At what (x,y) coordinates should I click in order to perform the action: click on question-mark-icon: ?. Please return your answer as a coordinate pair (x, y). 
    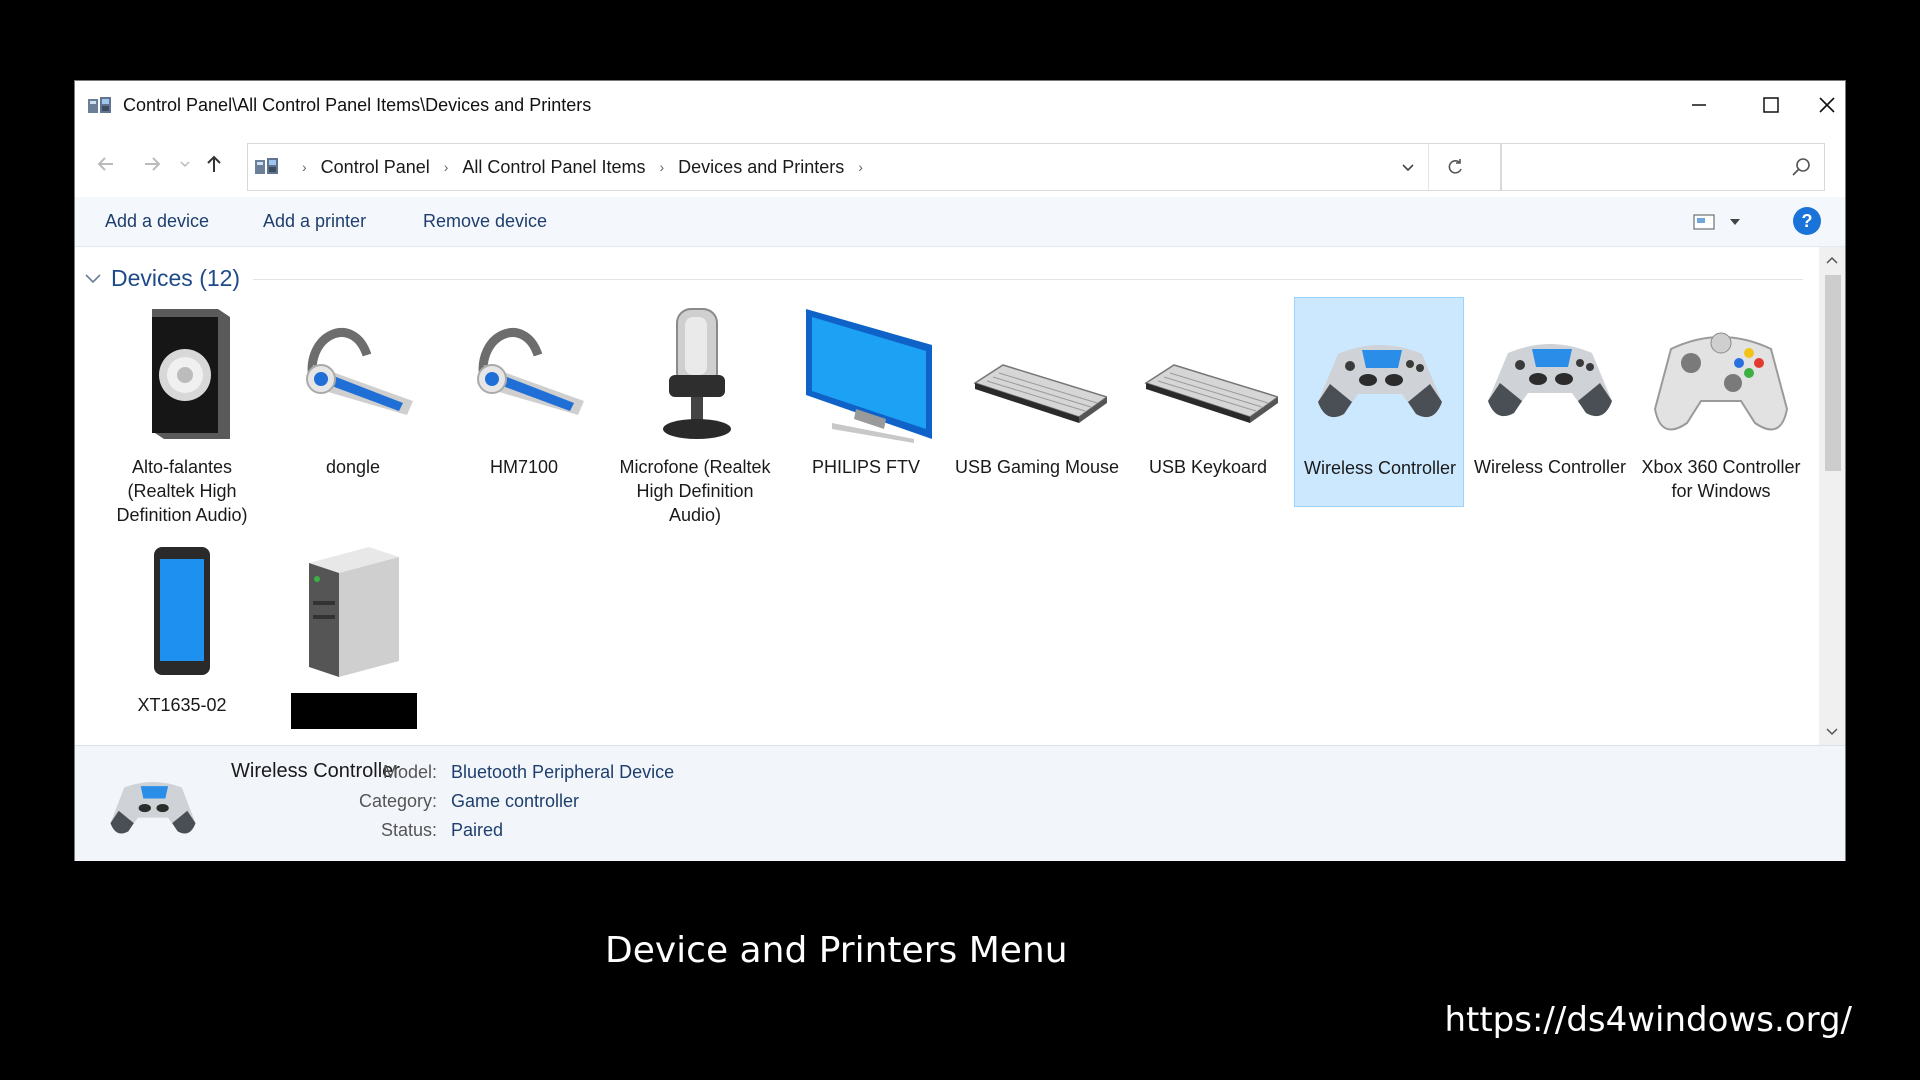
    Looking at the image, I should click on (1807, 220).